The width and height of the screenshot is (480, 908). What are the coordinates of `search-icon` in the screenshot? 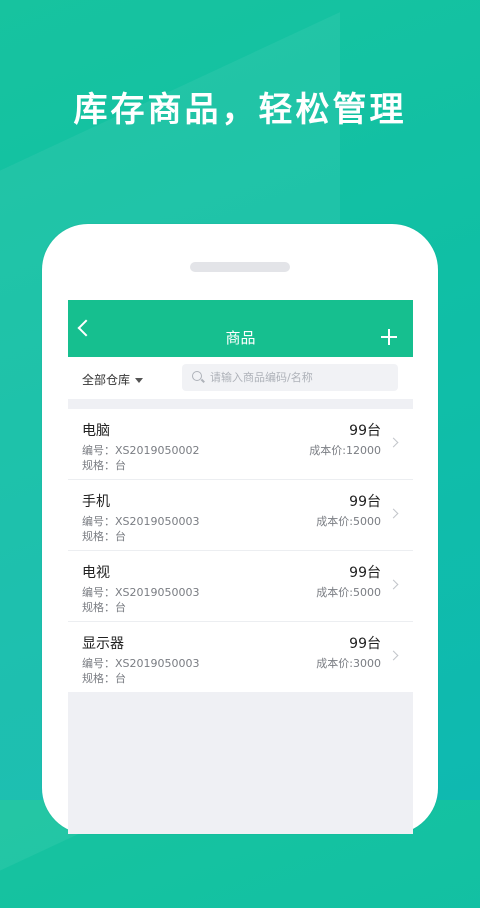 It's located at (197, 376).